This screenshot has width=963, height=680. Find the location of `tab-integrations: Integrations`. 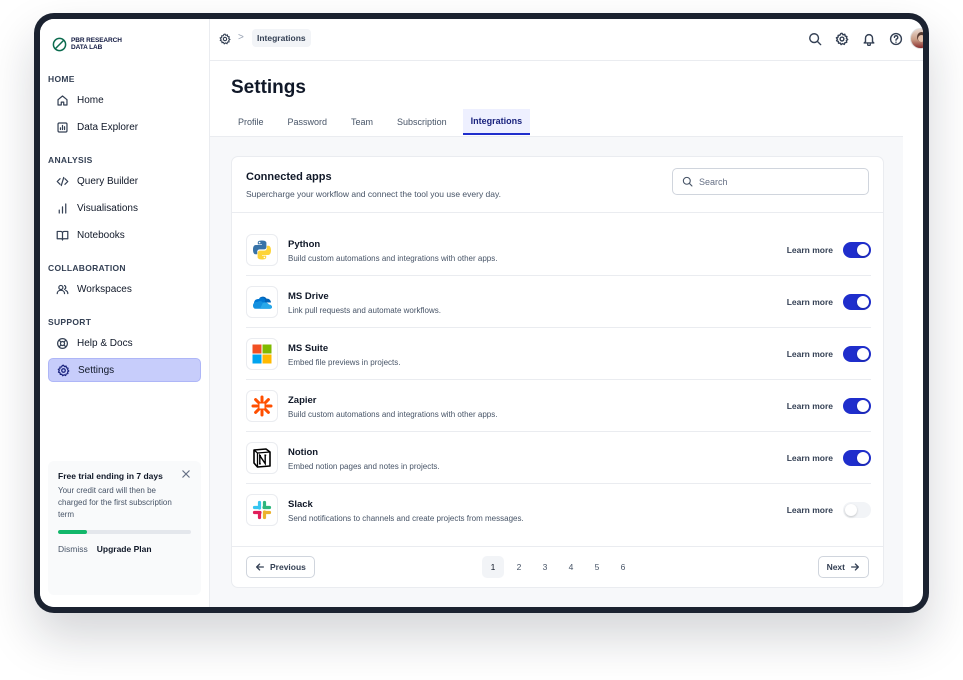

tab-integrations: Integrations is located at coordinates (496, 122).